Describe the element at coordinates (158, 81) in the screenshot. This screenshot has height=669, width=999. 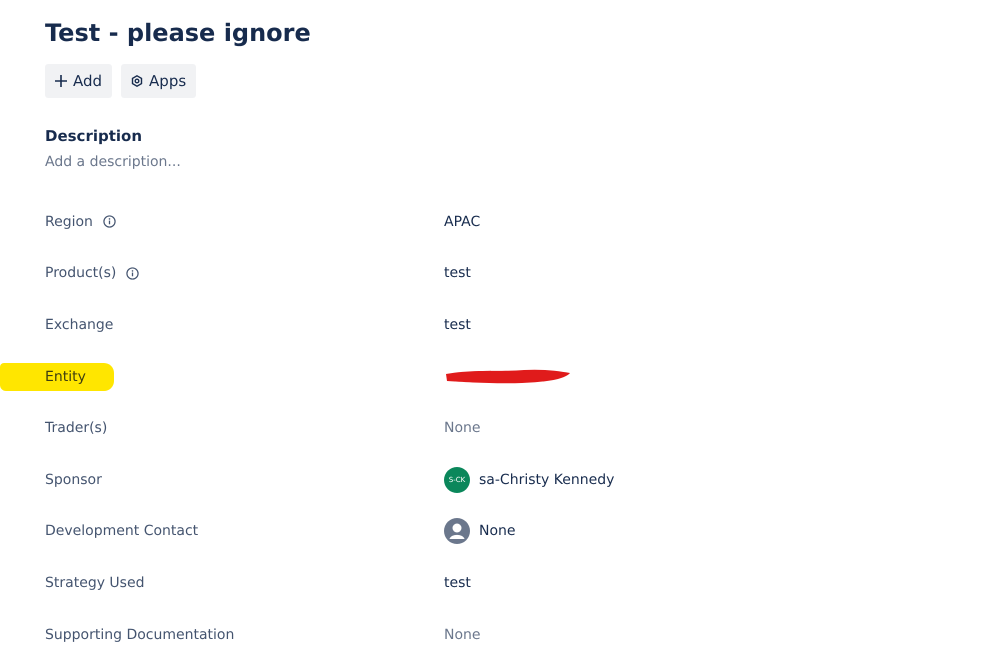
I see `apps-button: Apps` at that location.